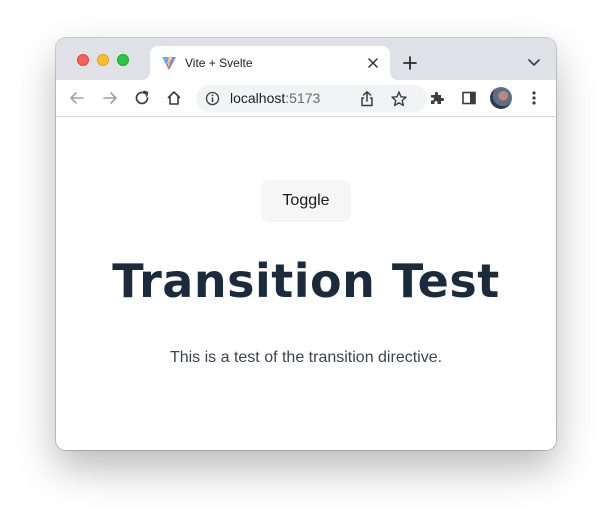 The height and width of the screenshot is (525, 612). I want to click on toggle-button: Toggle, so click(306, 201).